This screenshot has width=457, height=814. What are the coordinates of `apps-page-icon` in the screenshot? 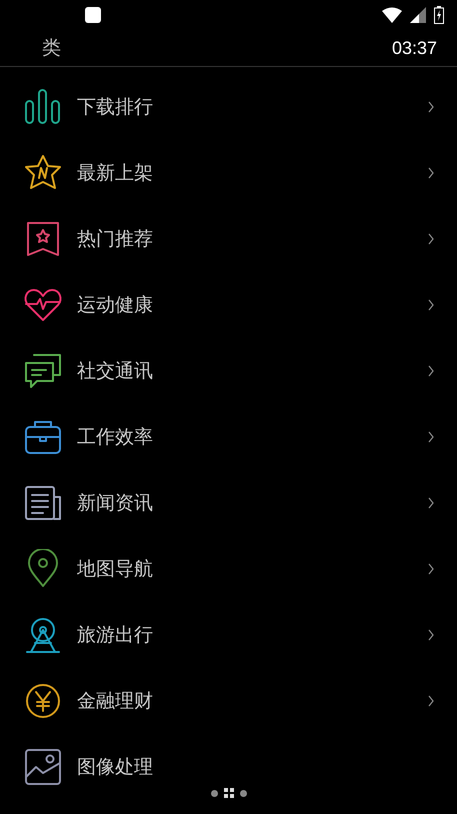 It's located at (229, 793).